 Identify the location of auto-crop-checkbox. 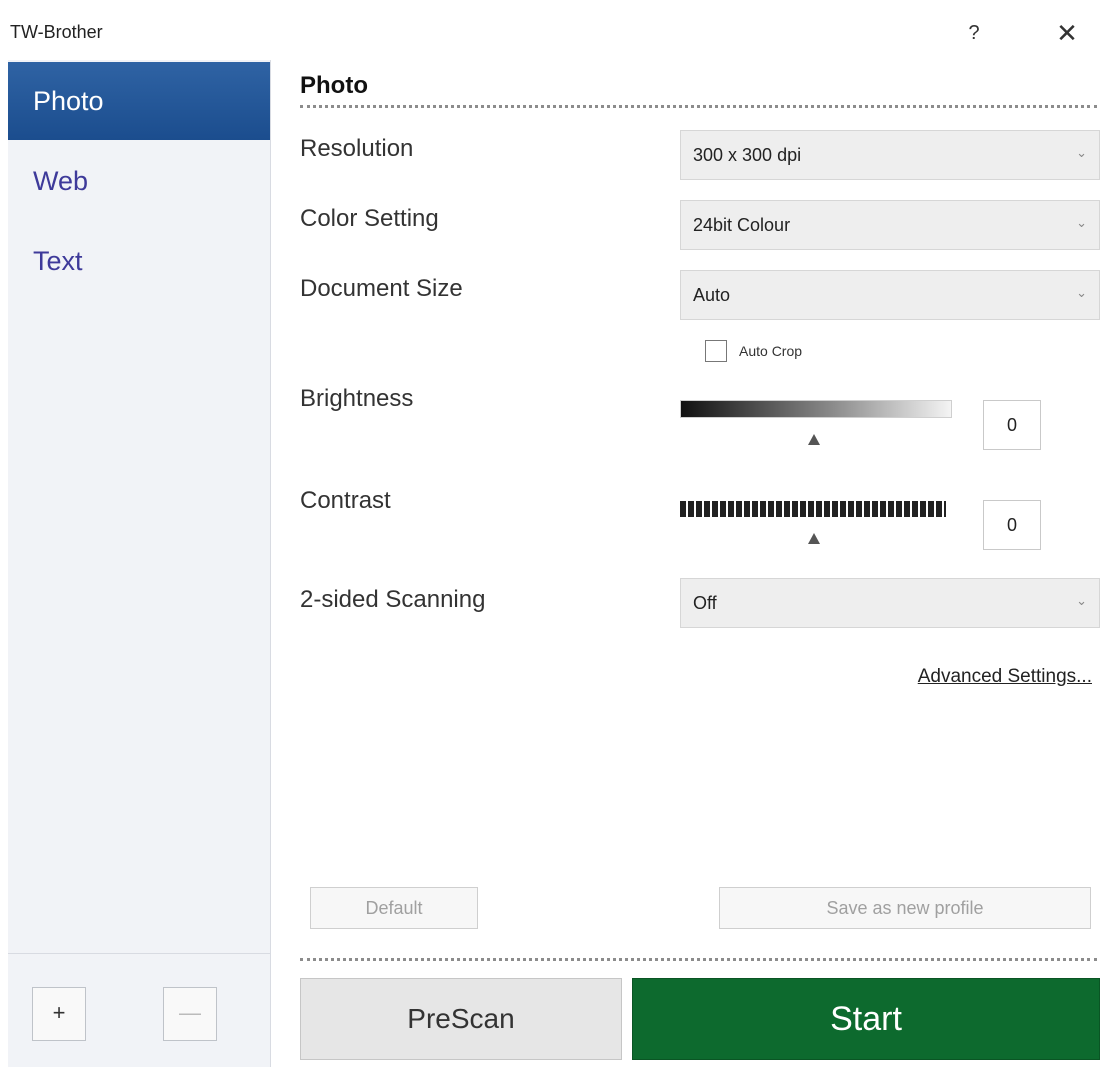
(716, 351).